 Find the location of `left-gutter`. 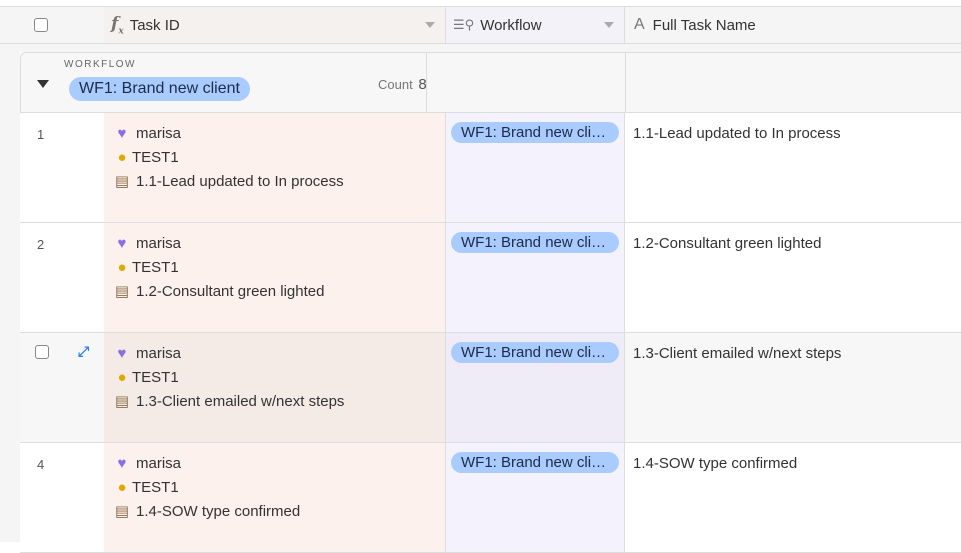

left-gutter is located at coordinates (10, 293).